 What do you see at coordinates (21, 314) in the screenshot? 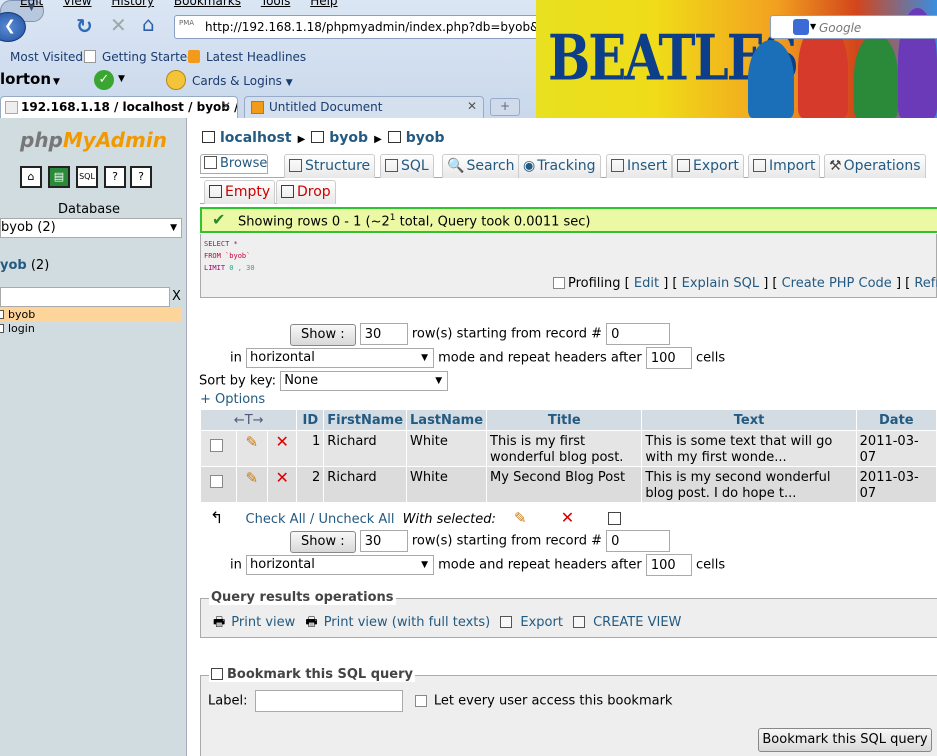
I see `table-label: byob` at bounding box center [21, 314].